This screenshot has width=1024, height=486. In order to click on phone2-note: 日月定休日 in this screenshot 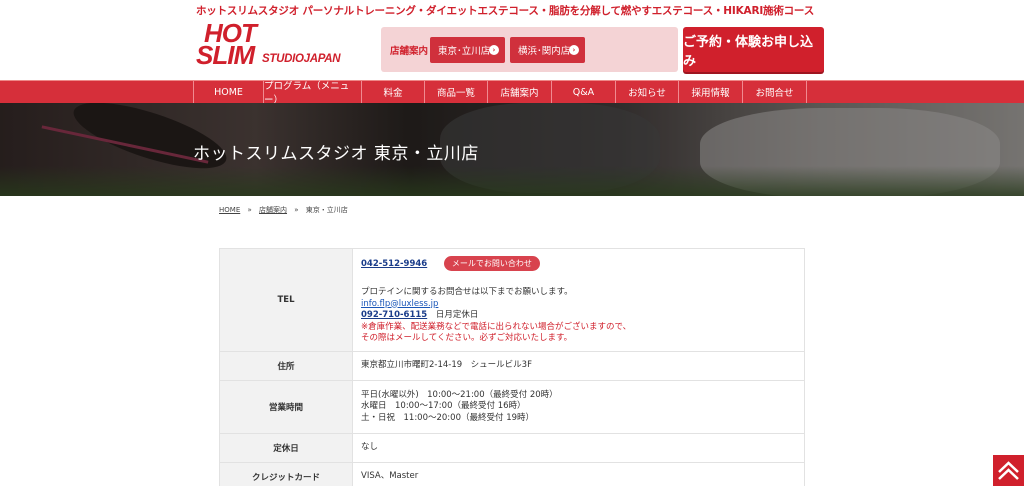, I will do `click(457, 315)`.